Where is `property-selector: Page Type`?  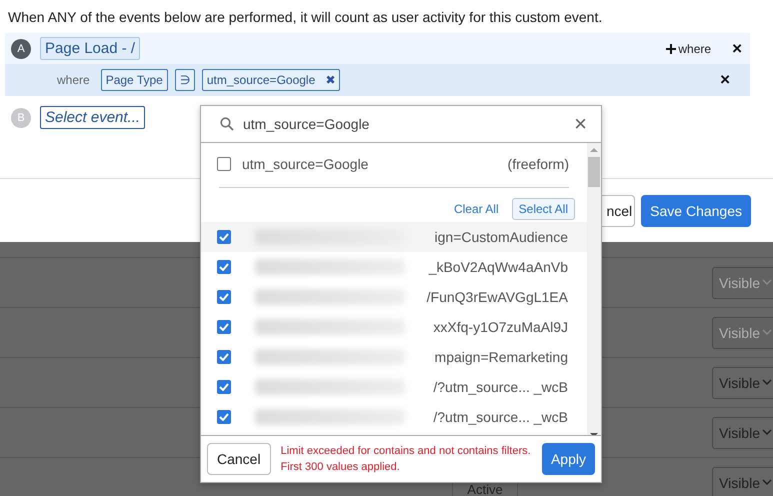
property-selector: Page Type is located at coordinates (134, 80).